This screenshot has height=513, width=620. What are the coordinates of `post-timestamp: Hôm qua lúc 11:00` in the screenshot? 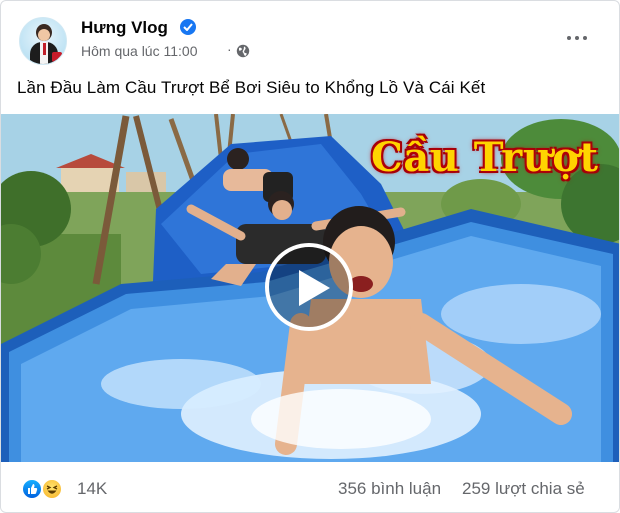 It's located at (139, 51).